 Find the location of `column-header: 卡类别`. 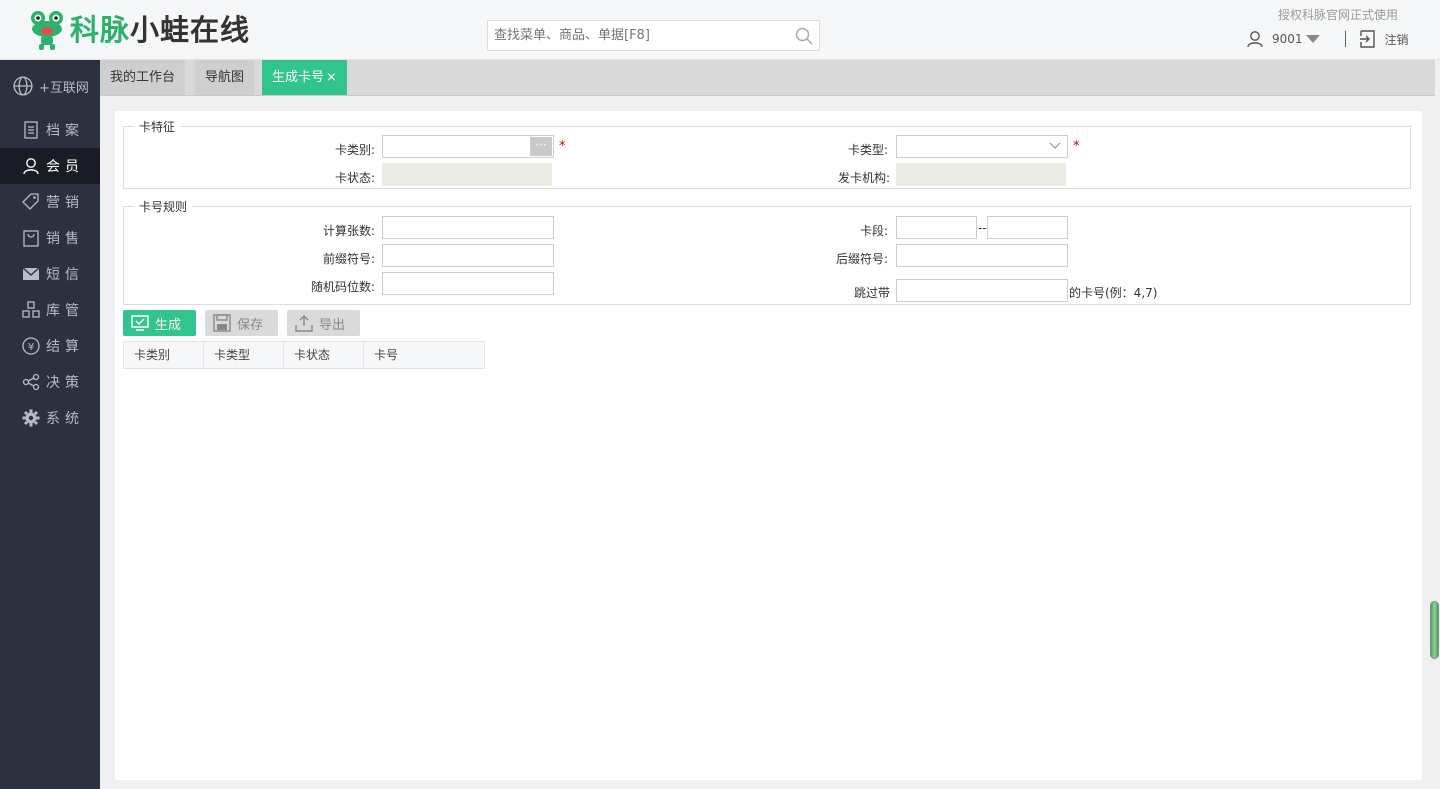

column-header: 卡类别 is located at coordinates (164, 355).